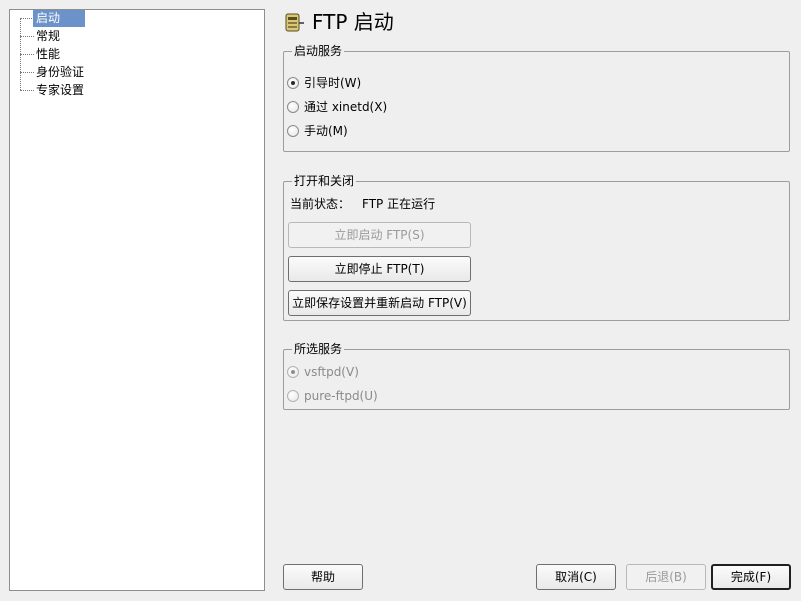 The width and height of the screenshot is (801, 601). I want to click on tree-item-label: 身份验证, so click(60, 72).